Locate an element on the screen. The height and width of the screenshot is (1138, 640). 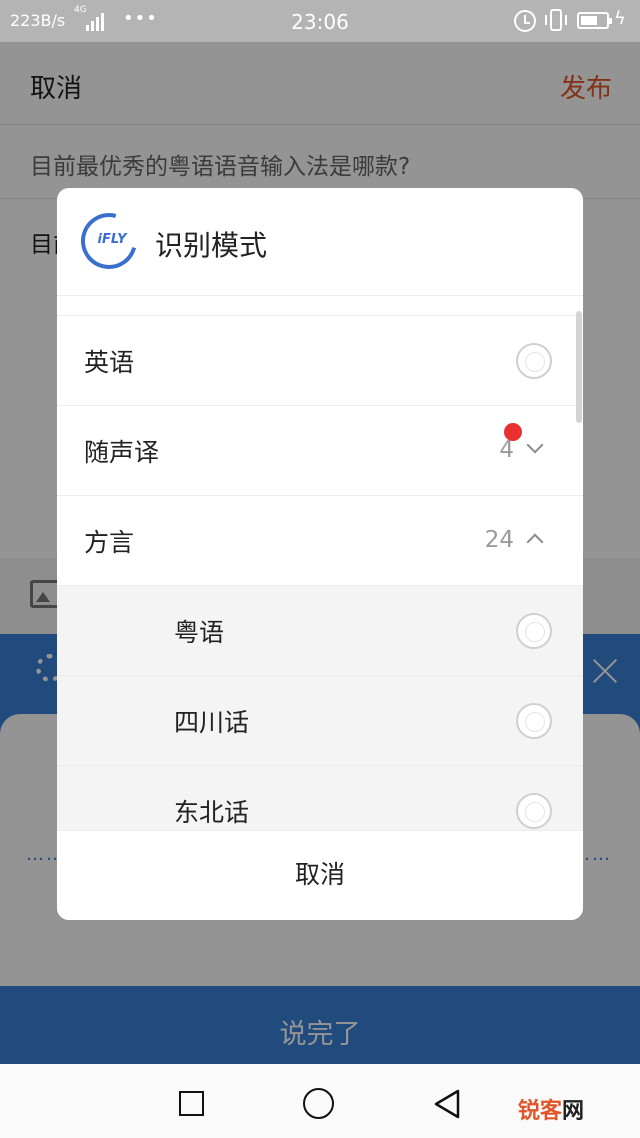
list-item-label: 方言 is located at coordinates (109, 542).